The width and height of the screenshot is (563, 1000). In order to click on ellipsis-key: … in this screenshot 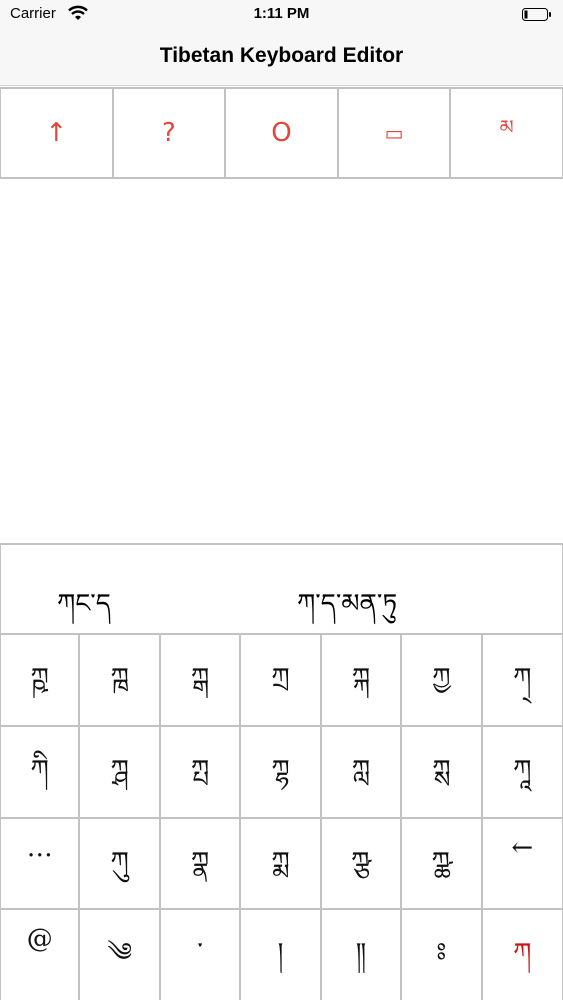, I will do `click(40, 864)`.